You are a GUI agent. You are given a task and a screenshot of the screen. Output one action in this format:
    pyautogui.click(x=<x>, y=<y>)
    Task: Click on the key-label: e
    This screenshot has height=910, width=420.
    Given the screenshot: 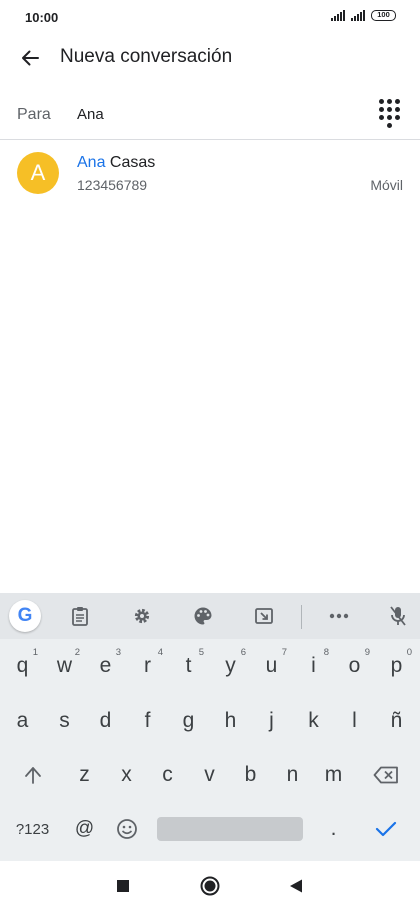 What is the action you would take?
    pyautogui.click(x=105, y=665)
    